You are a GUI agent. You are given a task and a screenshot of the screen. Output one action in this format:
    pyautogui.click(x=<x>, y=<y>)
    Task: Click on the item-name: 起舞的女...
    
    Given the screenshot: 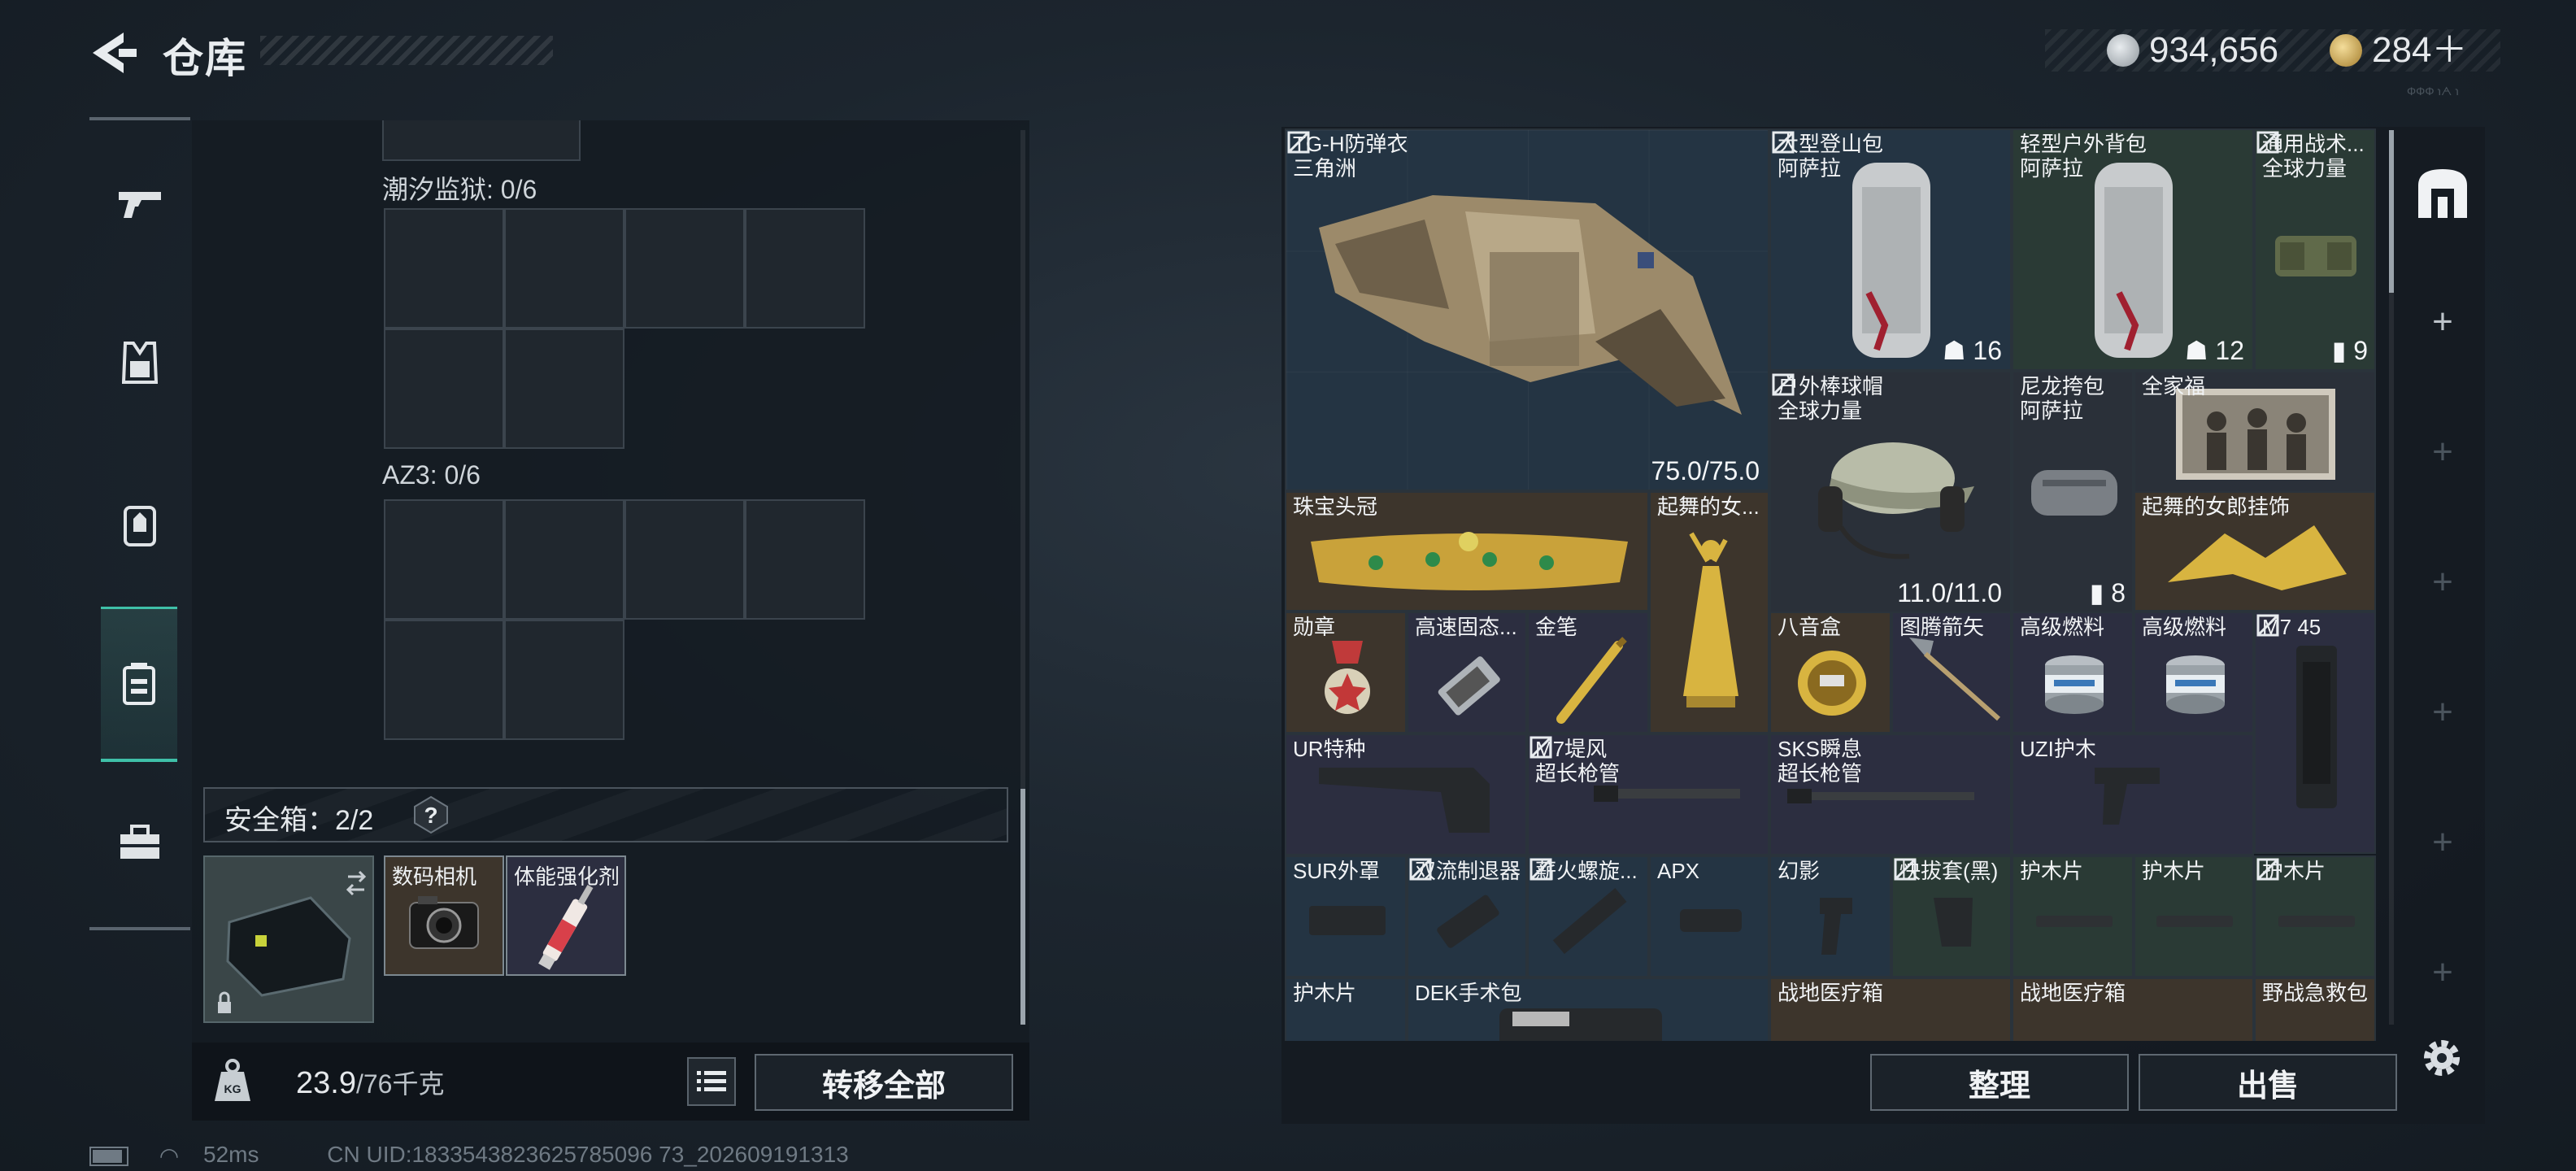 What is the action you would take?
    pyautogui.click(x=1708, y=507)
    